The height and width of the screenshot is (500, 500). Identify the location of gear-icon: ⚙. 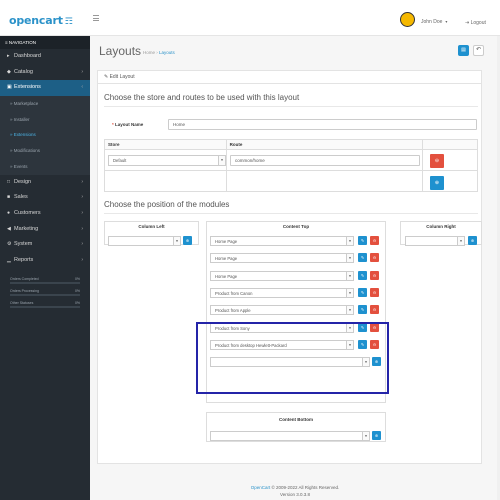
(9, 244).